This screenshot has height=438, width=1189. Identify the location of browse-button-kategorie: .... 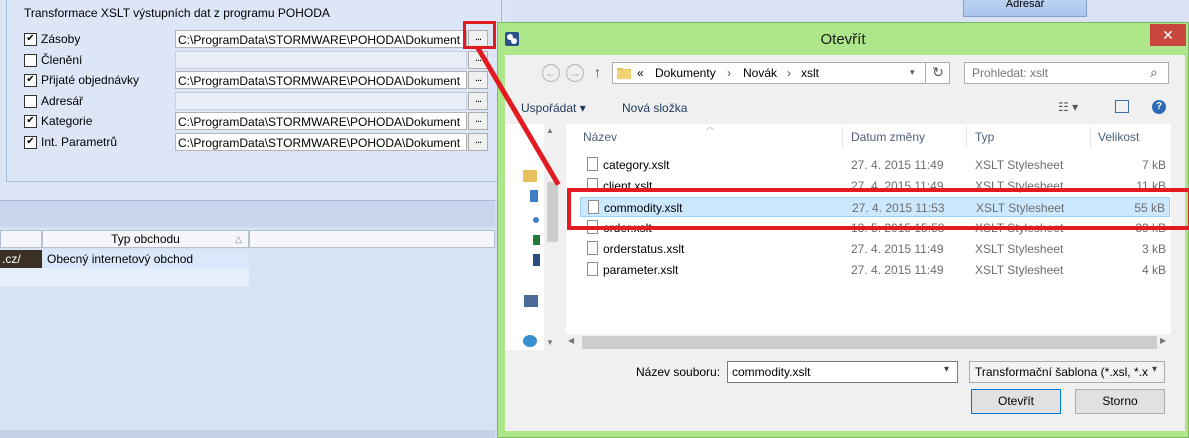
(478, 121).